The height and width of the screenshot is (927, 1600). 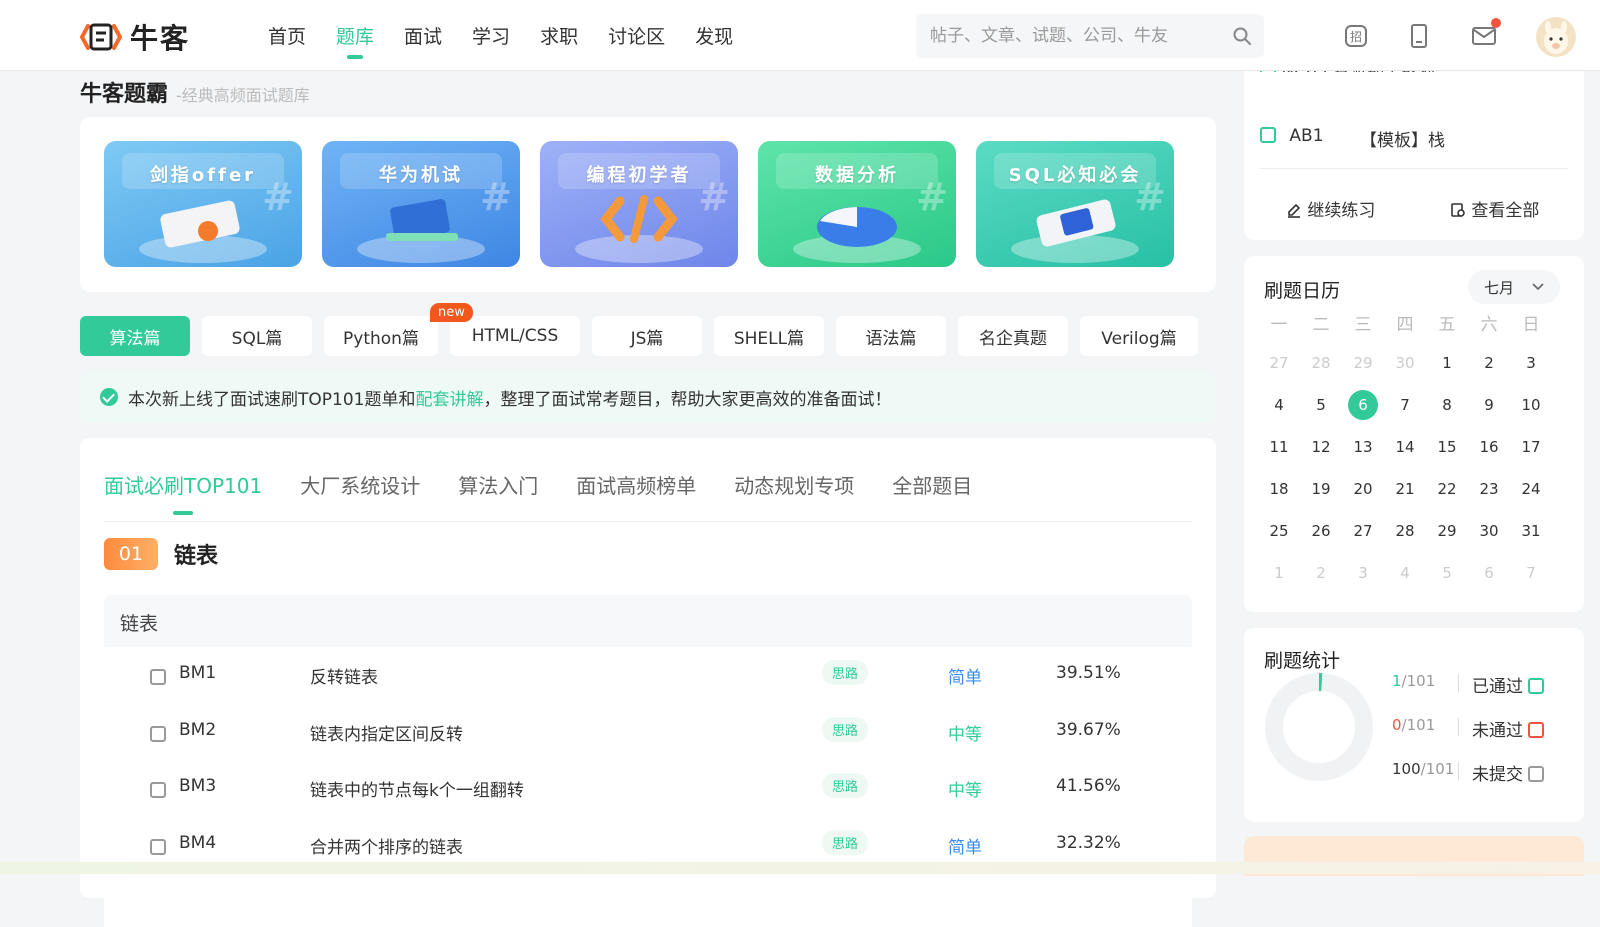 I want to click on calendar-day: 21, so click(x=1405, y=489).